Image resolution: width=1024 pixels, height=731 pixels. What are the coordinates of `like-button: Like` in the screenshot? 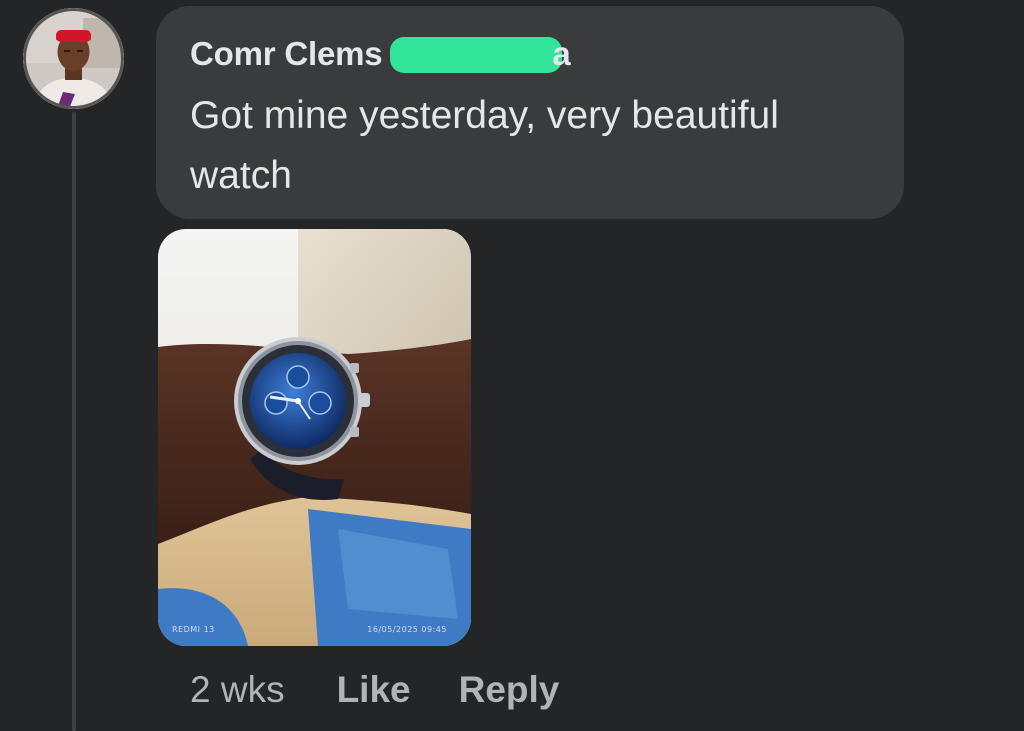 It's located at (374, 690).